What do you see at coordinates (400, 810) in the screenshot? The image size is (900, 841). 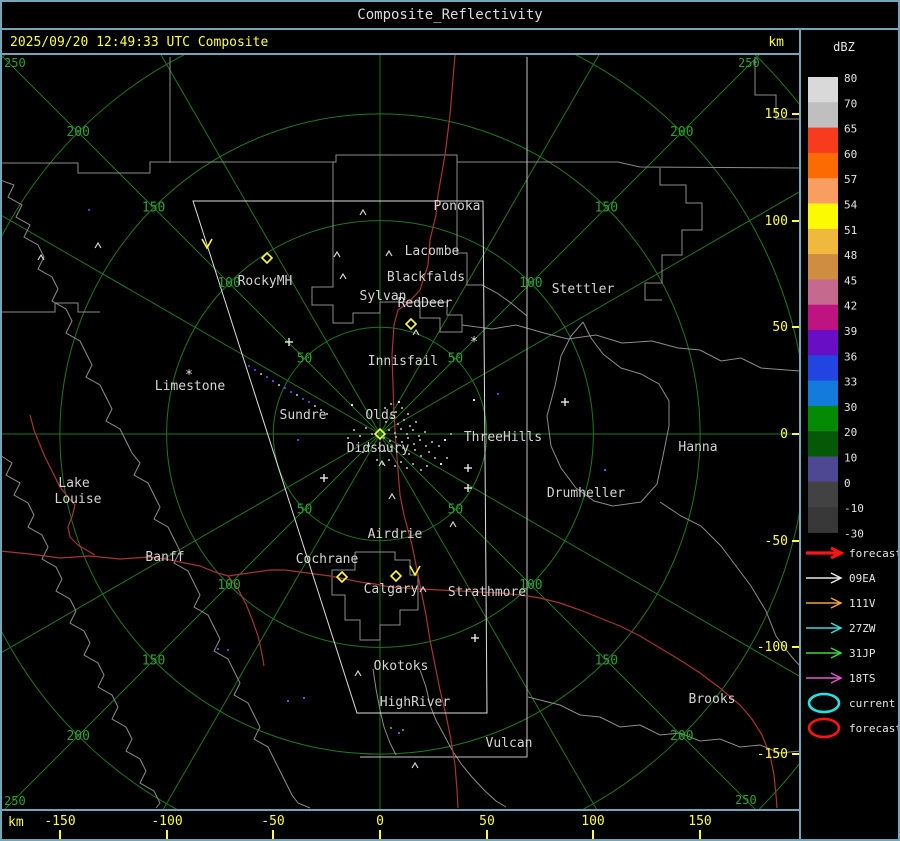 I see `frame-map-bottom-divider` at bounding box center [400, 810].